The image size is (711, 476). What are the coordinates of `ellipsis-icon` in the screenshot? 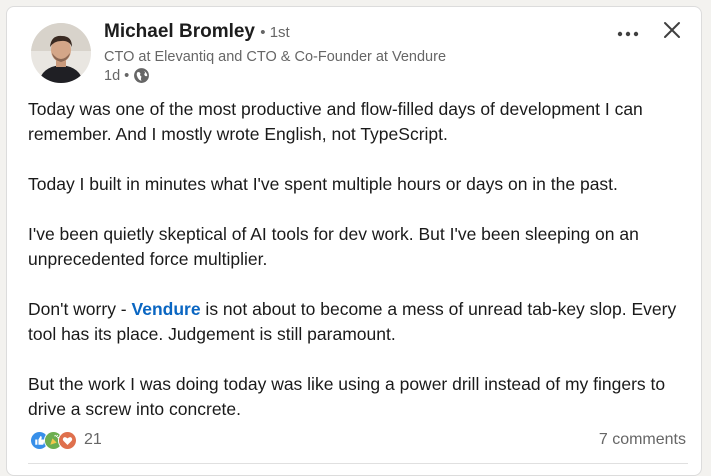 It's located at (628, 33).